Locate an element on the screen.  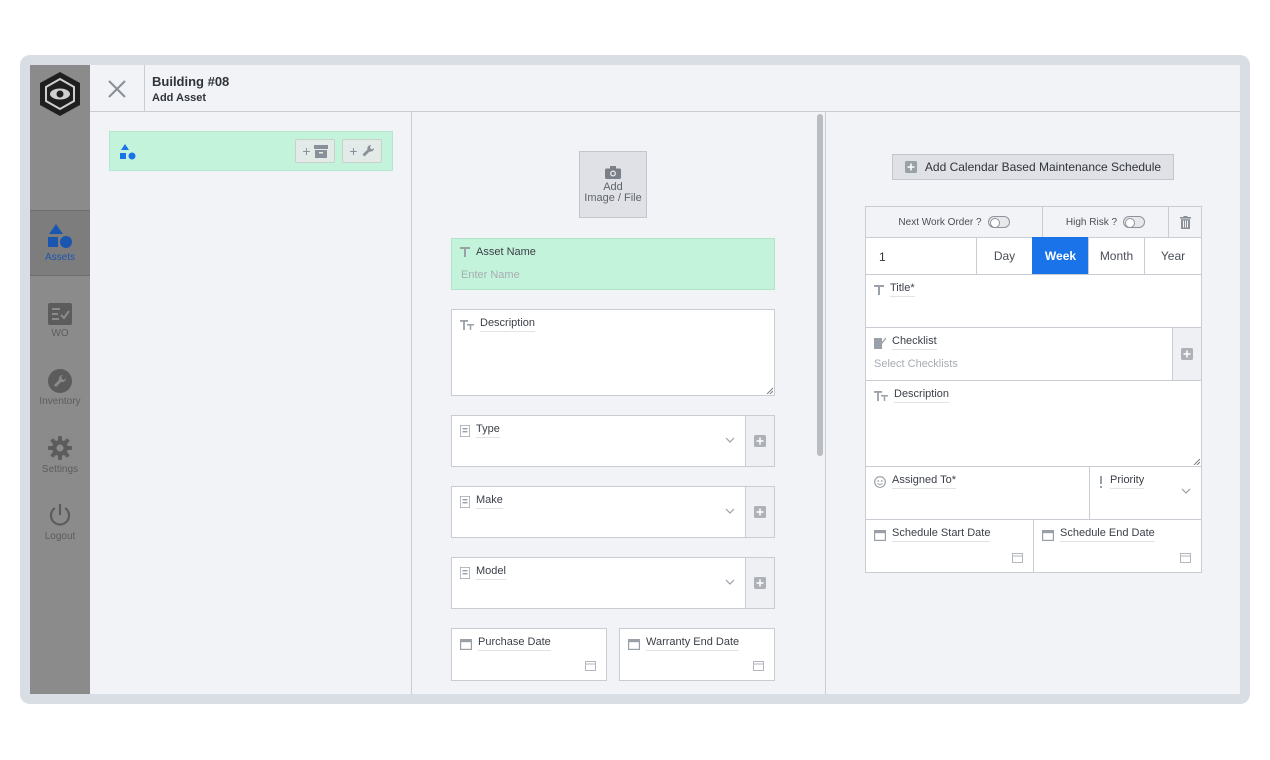
user-circle-icon is located at coordinates (880, 481).